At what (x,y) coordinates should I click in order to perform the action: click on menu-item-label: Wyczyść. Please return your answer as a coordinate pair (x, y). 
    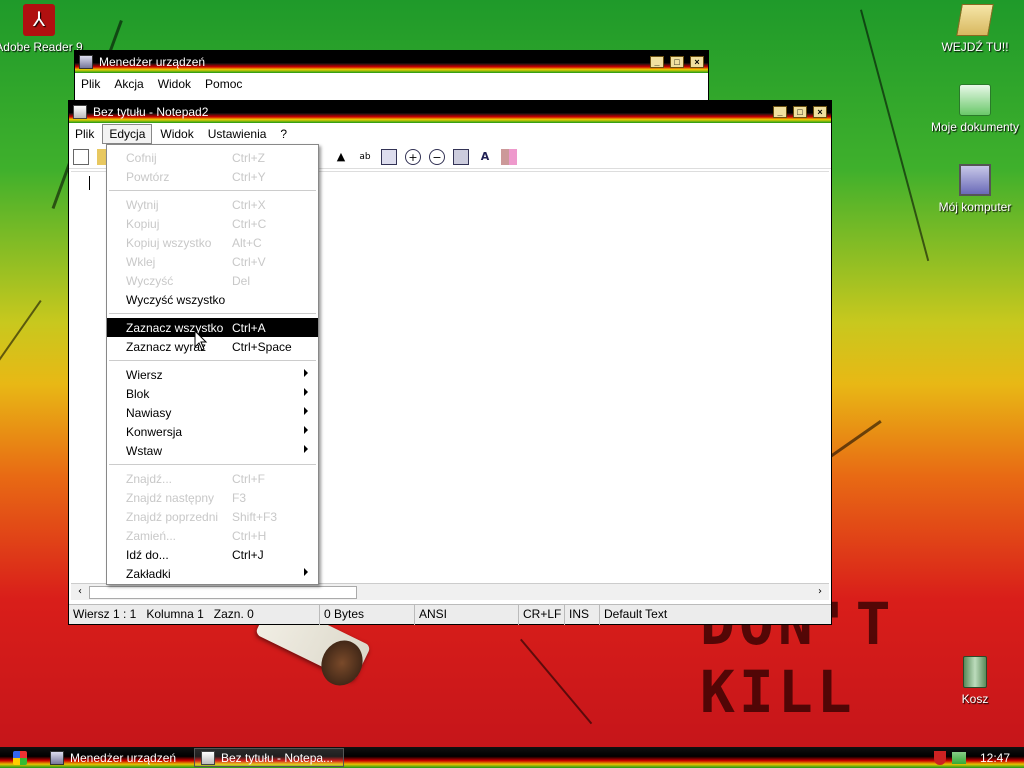
    Looking at the image, I should click on (150, 280).